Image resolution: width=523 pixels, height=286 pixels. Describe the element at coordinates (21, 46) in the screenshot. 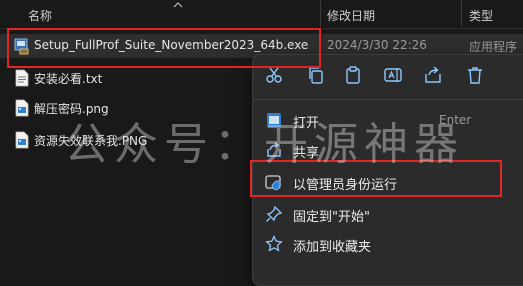

I see `installer-icon` at that location.